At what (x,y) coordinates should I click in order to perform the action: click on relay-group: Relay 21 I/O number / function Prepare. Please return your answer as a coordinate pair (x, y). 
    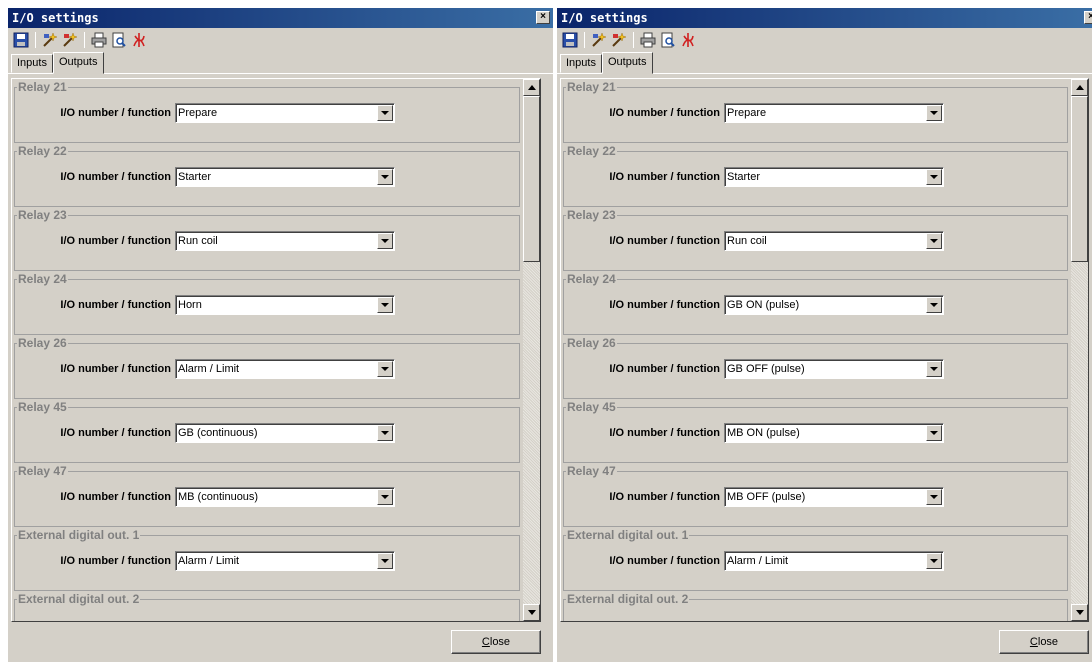
    Looking at the image, I should click on (267, 111).